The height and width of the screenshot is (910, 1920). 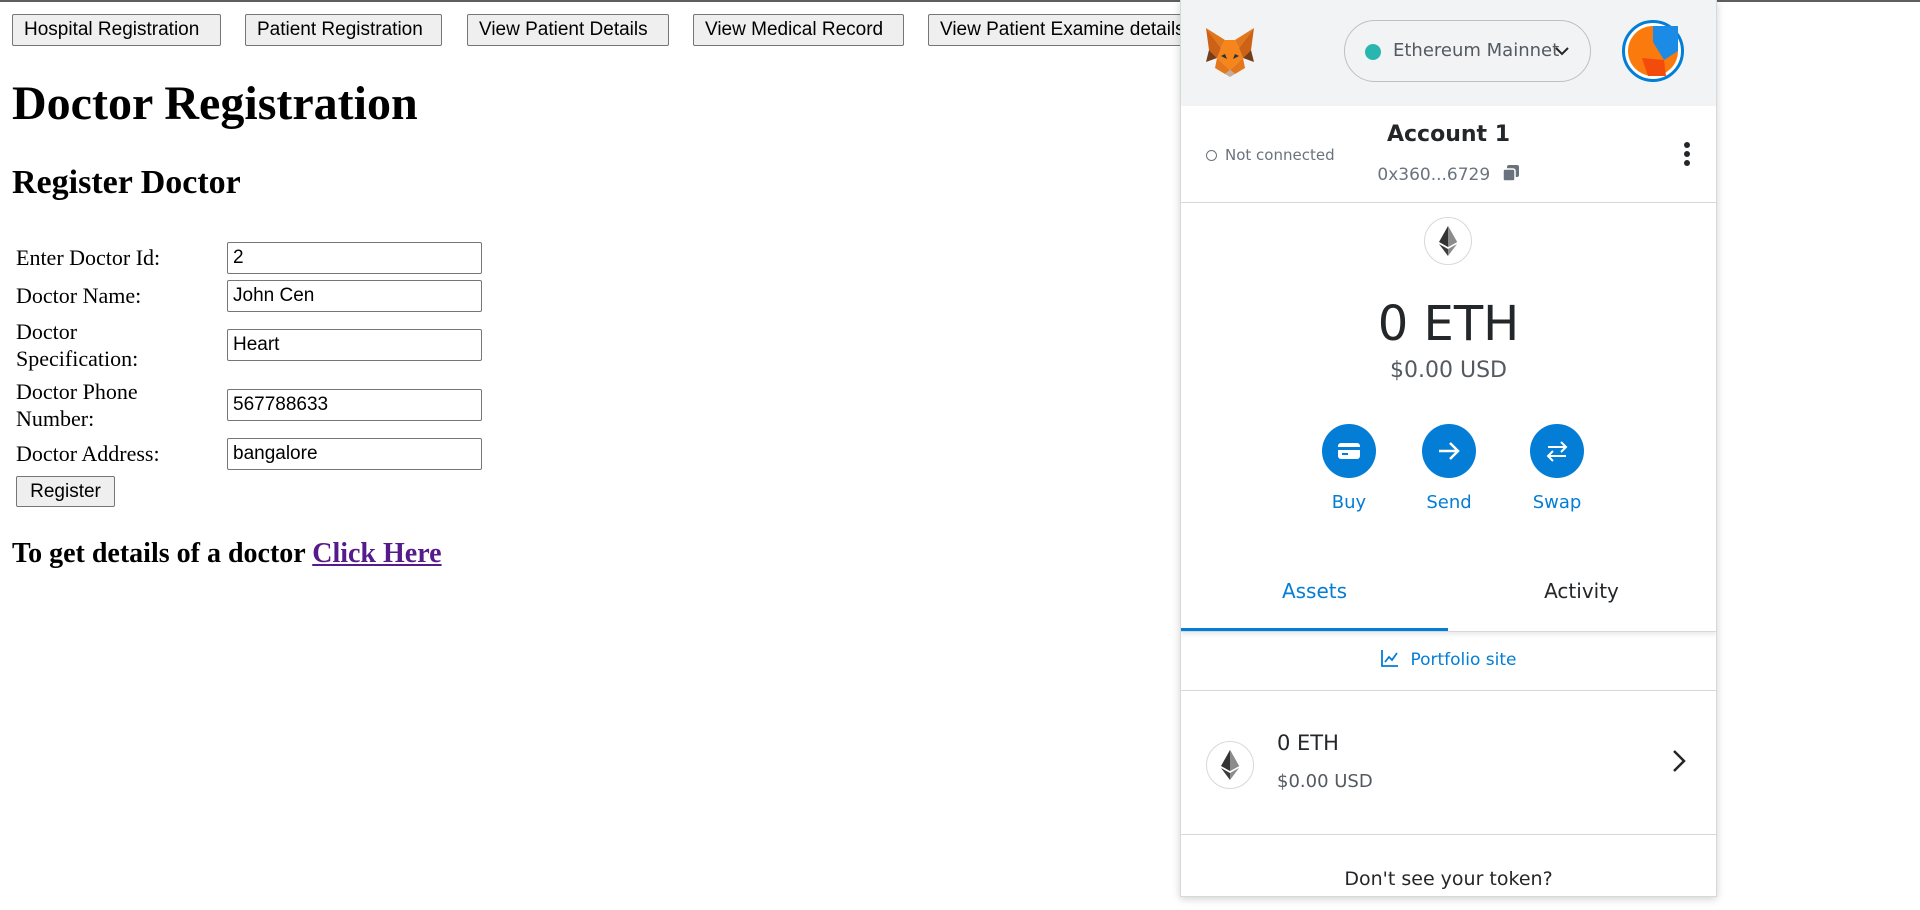 What do you see at coordinates (354, 405) in the screenshot?
I see `doctor-phone-input` at bounding box center [354, 405].